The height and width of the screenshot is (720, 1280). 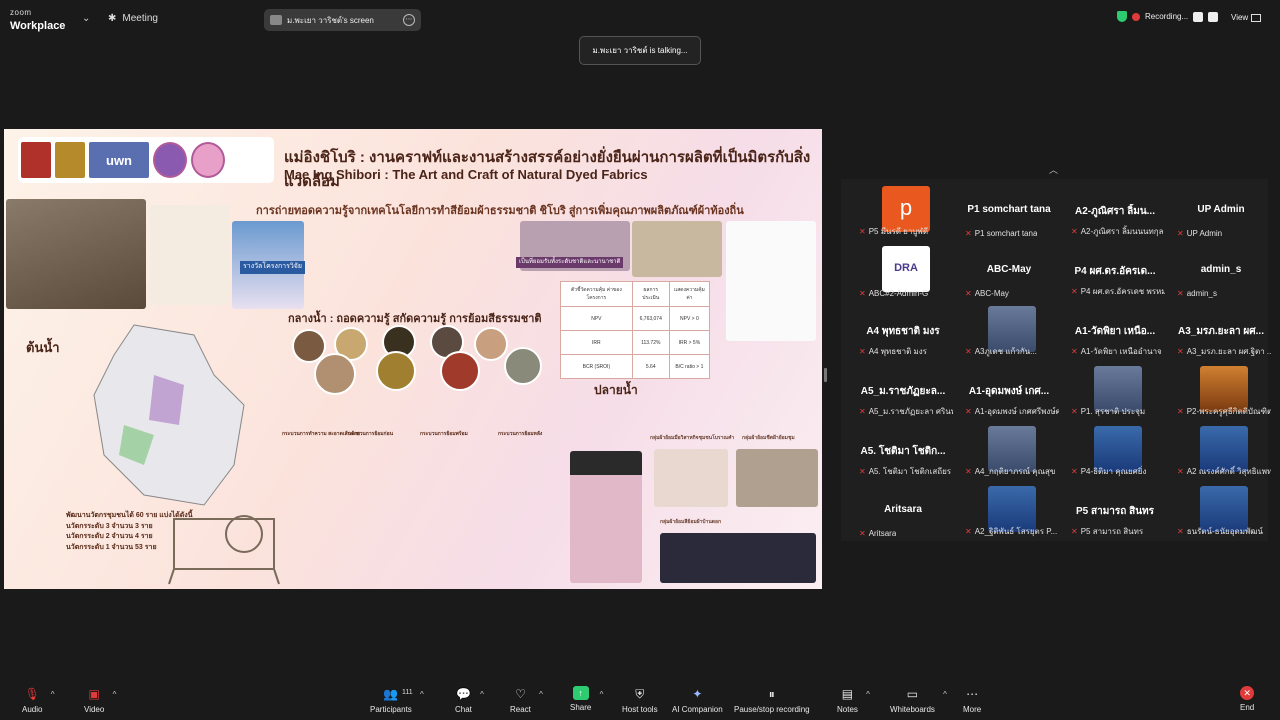 What do you see at coordinates (596, 342) in the screenshot?
I see `table-cell: IRR` at bounding box center [596, 342].